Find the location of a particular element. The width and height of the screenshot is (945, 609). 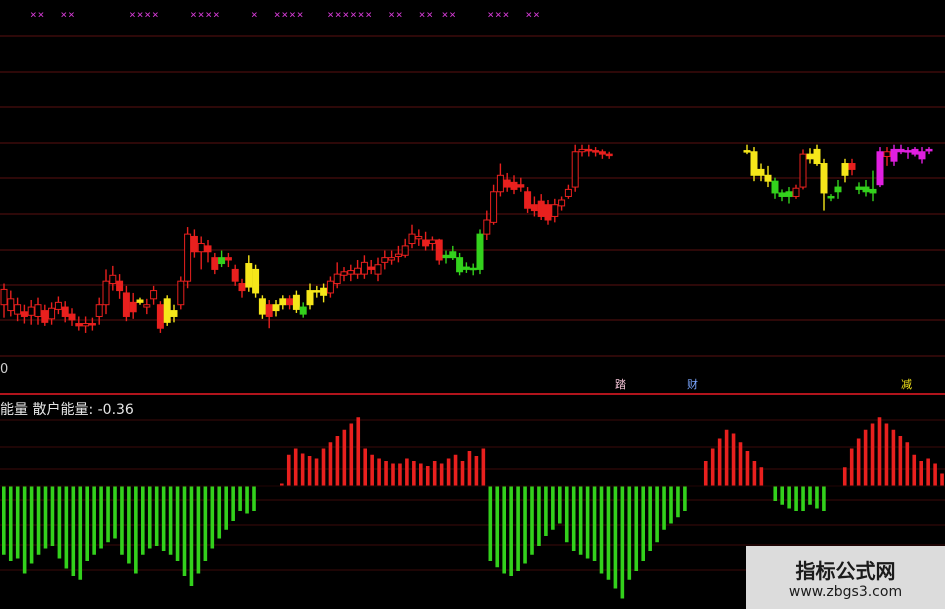

marker-jian: 减 is located at coordinates (906, 384).